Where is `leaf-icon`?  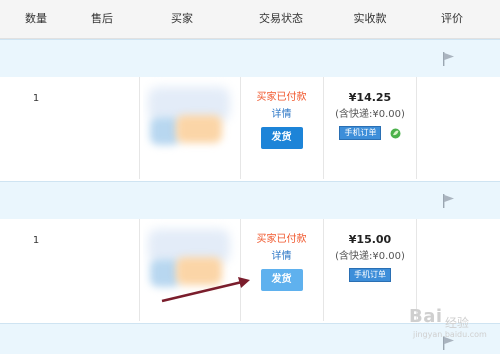 leaf-icon is located at coordinates (395, 133).